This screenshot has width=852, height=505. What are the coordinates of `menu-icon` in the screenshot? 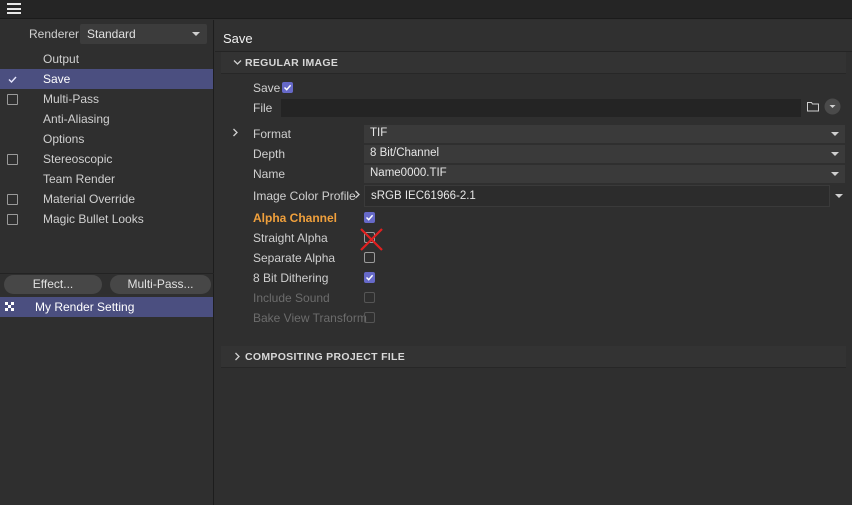 It's located at (14, 8).